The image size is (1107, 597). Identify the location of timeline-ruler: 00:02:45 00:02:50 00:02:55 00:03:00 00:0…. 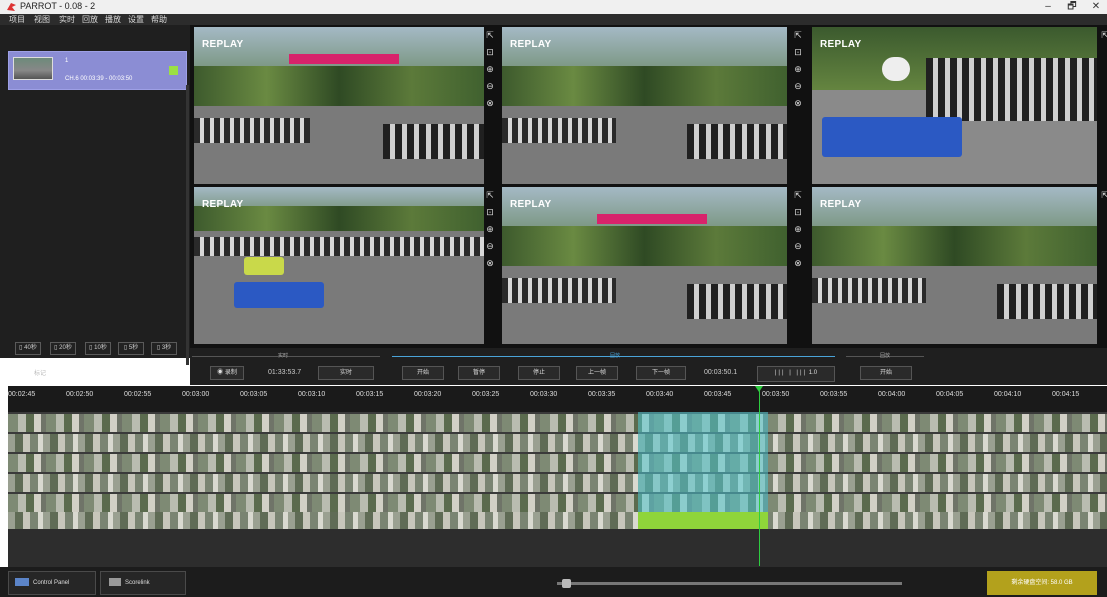
(557, 399).